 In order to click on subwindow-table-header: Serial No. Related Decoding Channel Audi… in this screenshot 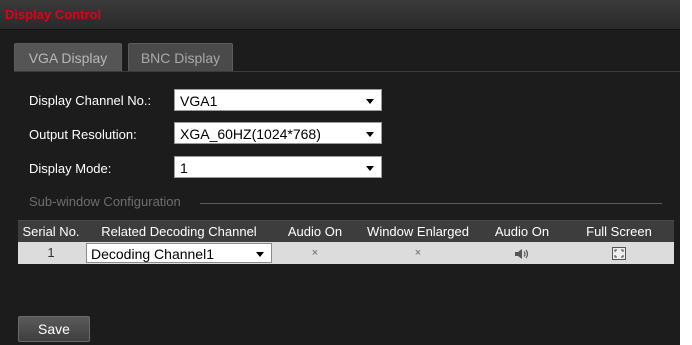, I will do `click(346, 231)`.